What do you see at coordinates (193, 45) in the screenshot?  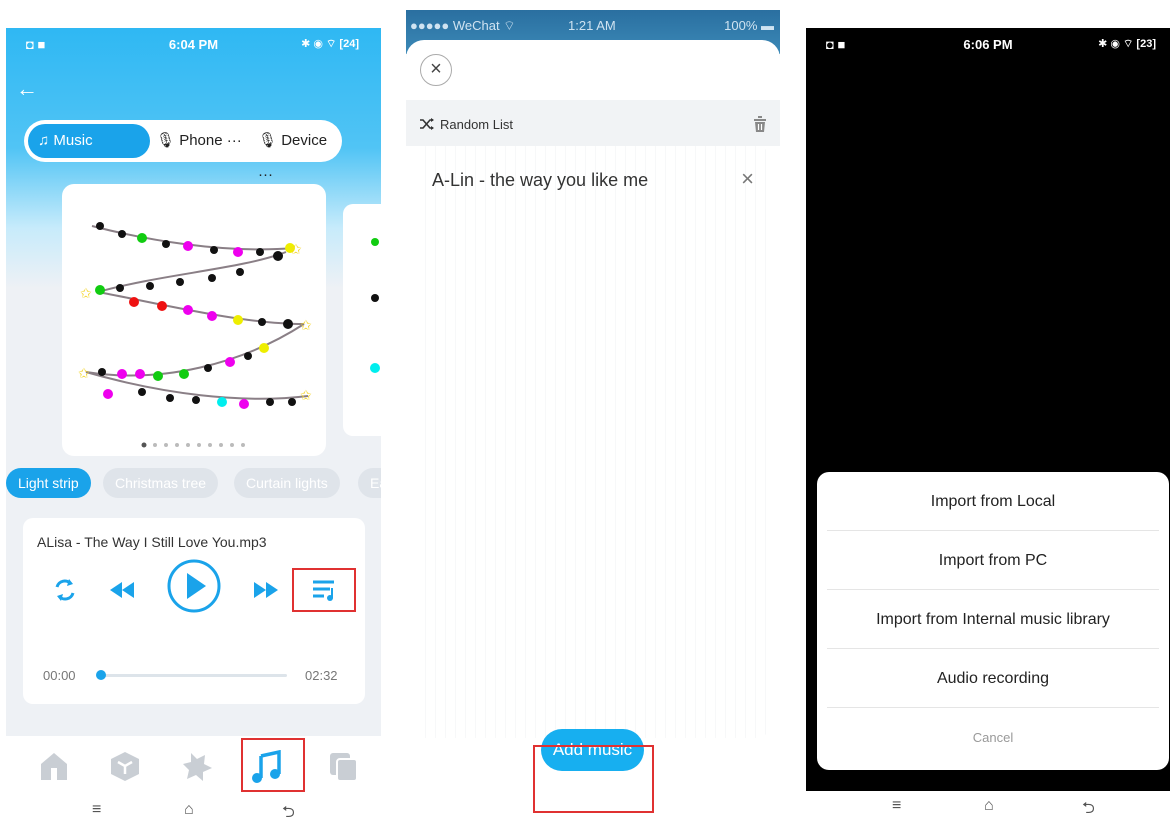 I see `status-bar: ◘ ■ 6:04 PM ✱ ◉ ⌔ [24]` at bounding box center [193, 45].